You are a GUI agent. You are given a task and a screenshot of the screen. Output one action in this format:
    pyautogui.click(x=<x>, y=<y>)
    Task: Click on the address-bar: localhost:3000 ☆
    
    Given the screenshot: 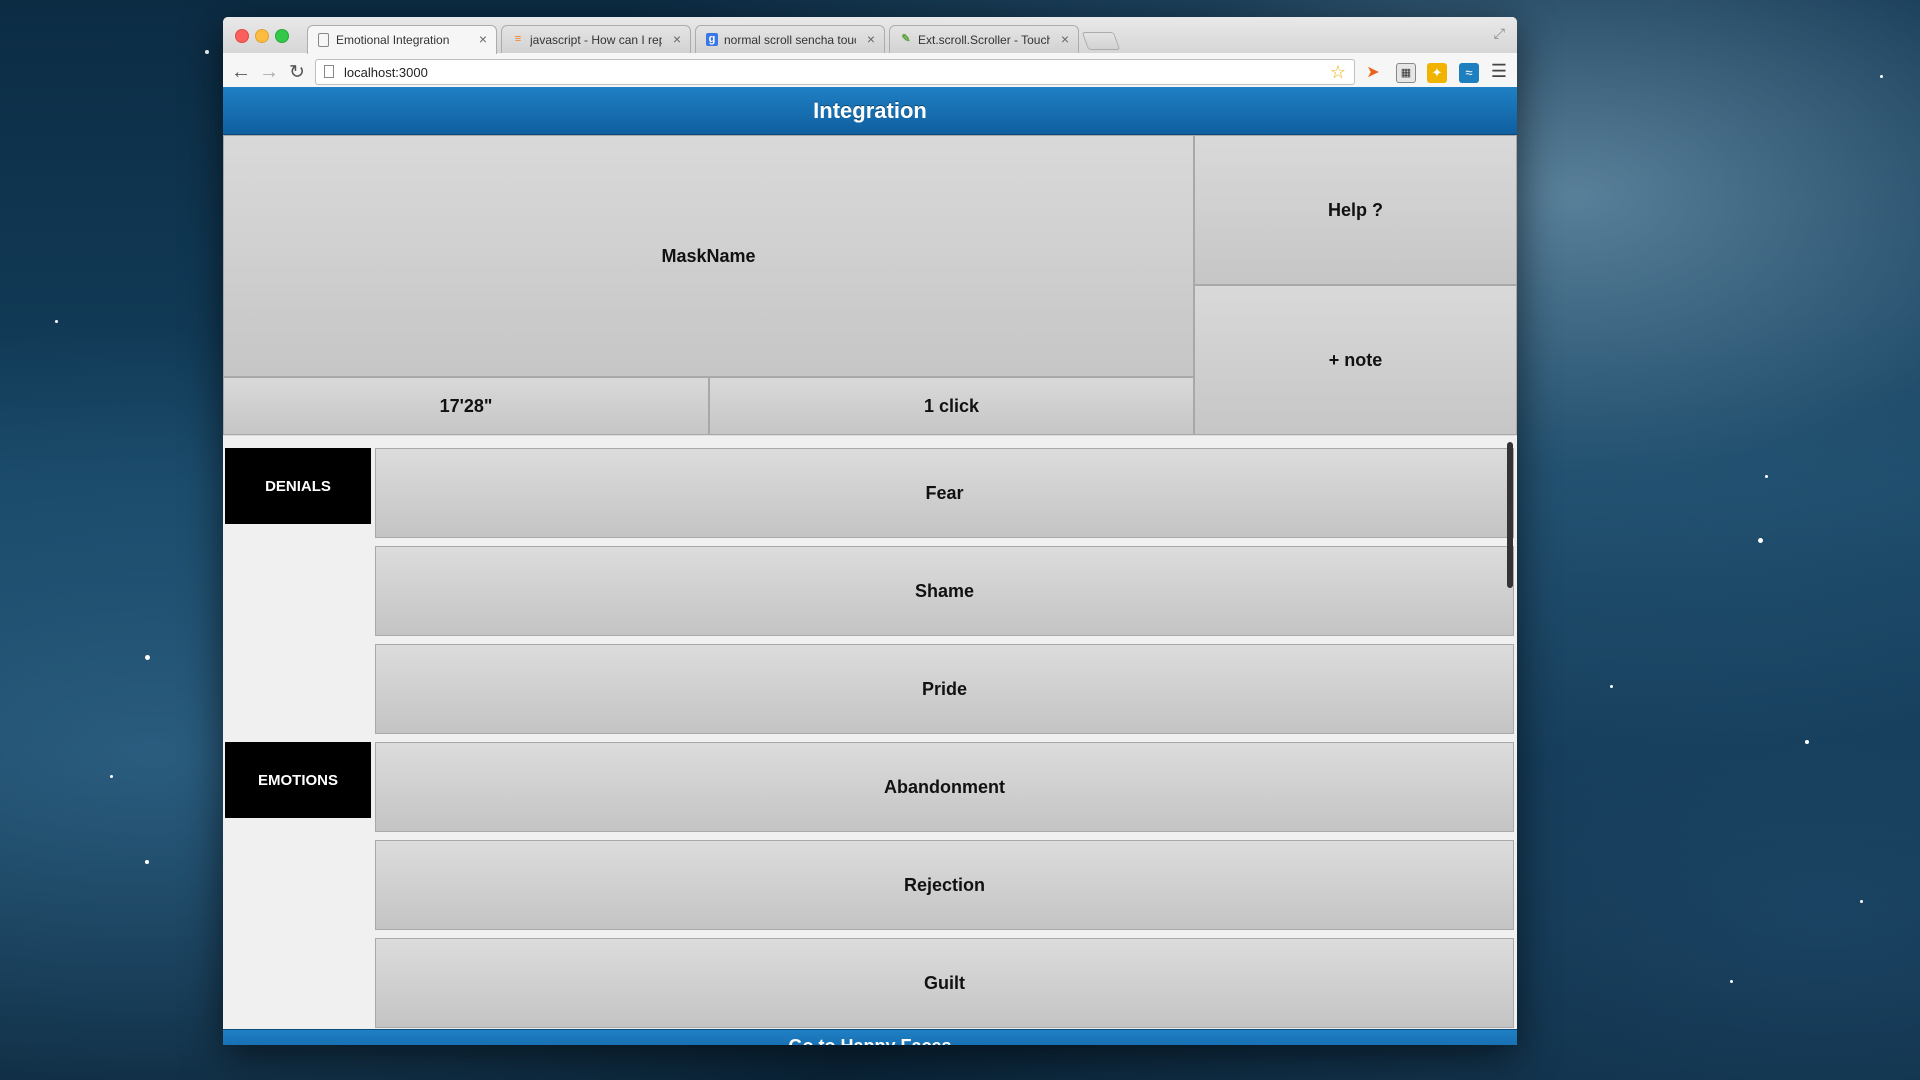 What is the action you would take?
    pyautogui.click(x=835, y=72)
    